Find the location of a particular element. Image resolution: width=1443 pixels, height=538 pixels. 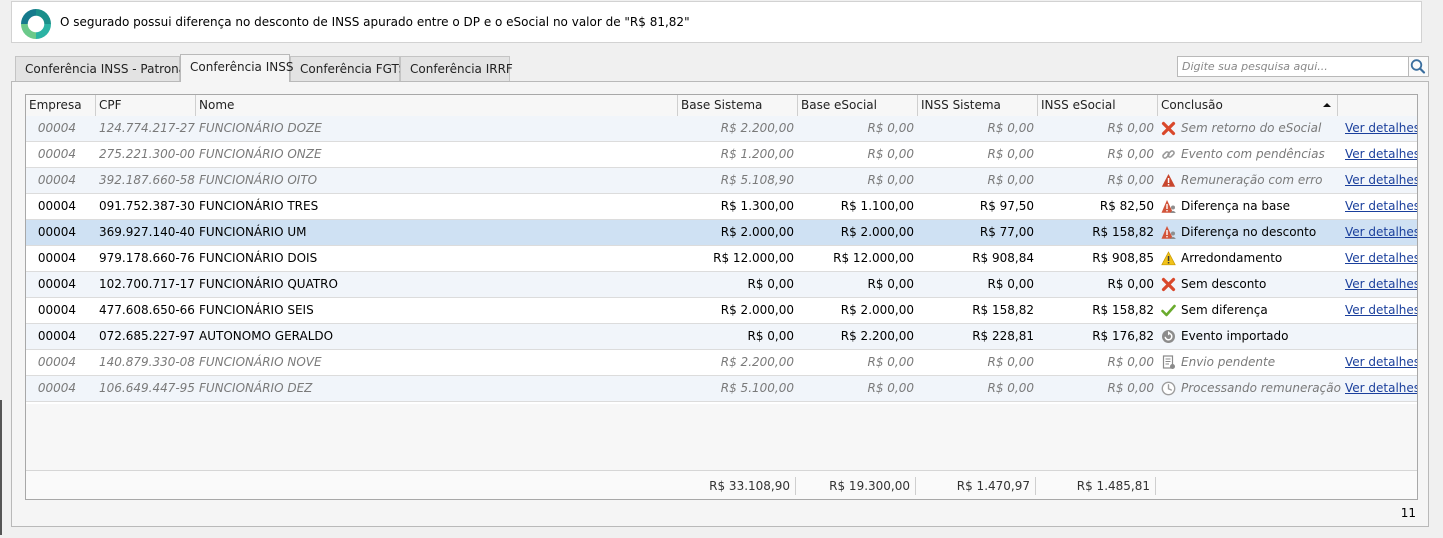

cell-base-sistema: R$ 12.000,00 is located at coordinates (753, 258).